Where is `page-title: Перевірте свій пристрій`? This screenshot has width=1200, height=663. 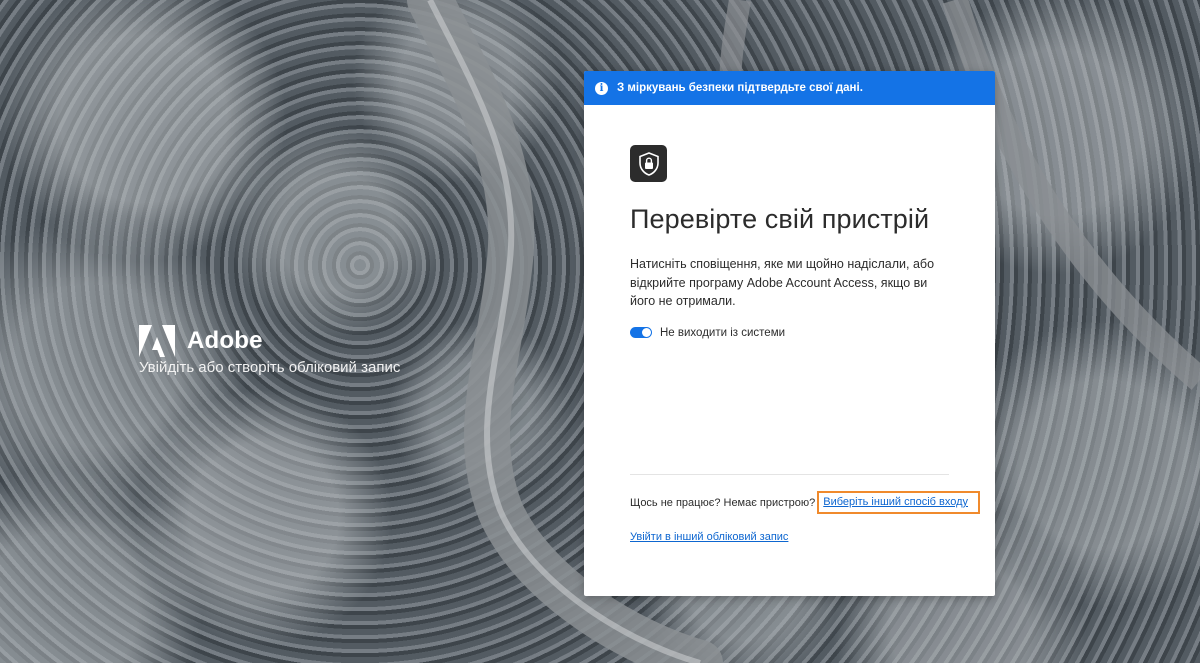
page-title: Перевірте свій пристрій is located at coordinates (780, 219).